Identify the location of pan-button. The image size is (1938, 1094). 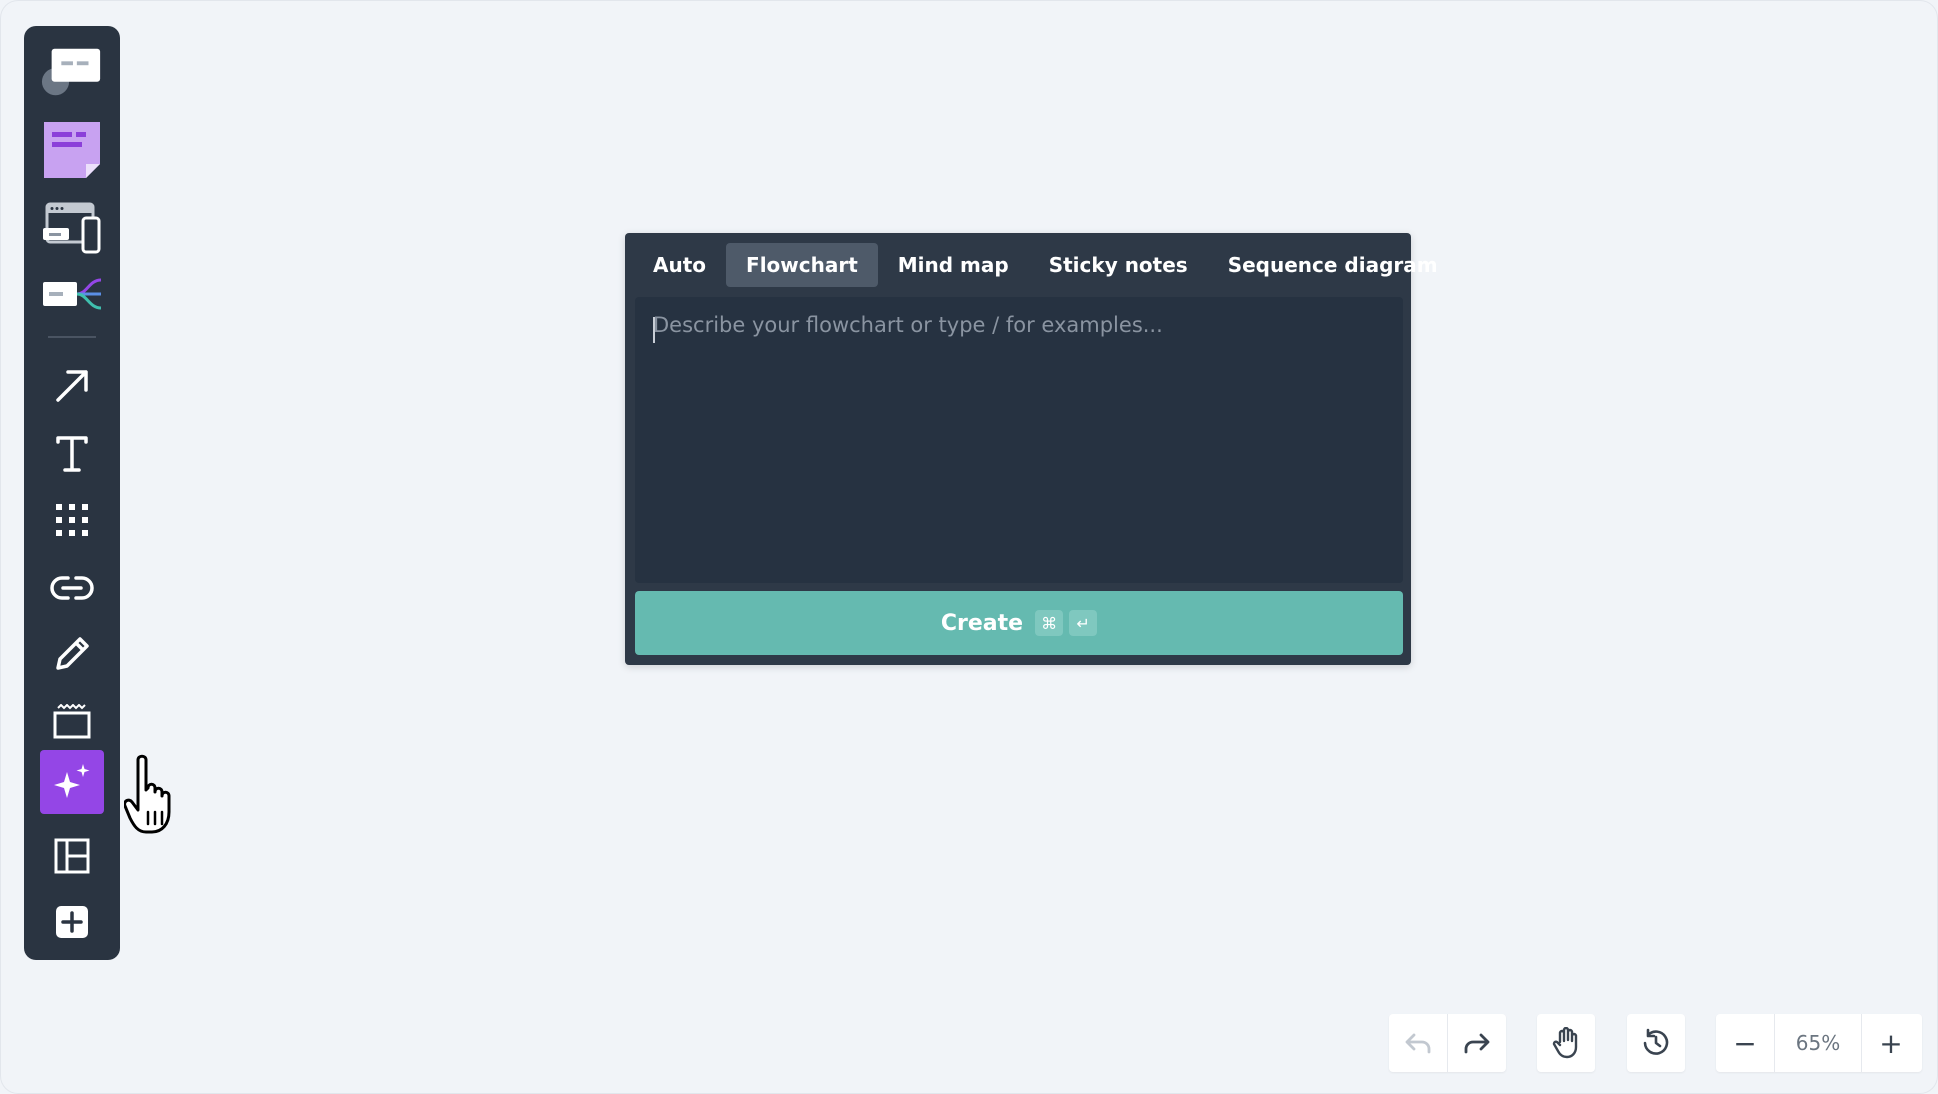
(1566, 1043).